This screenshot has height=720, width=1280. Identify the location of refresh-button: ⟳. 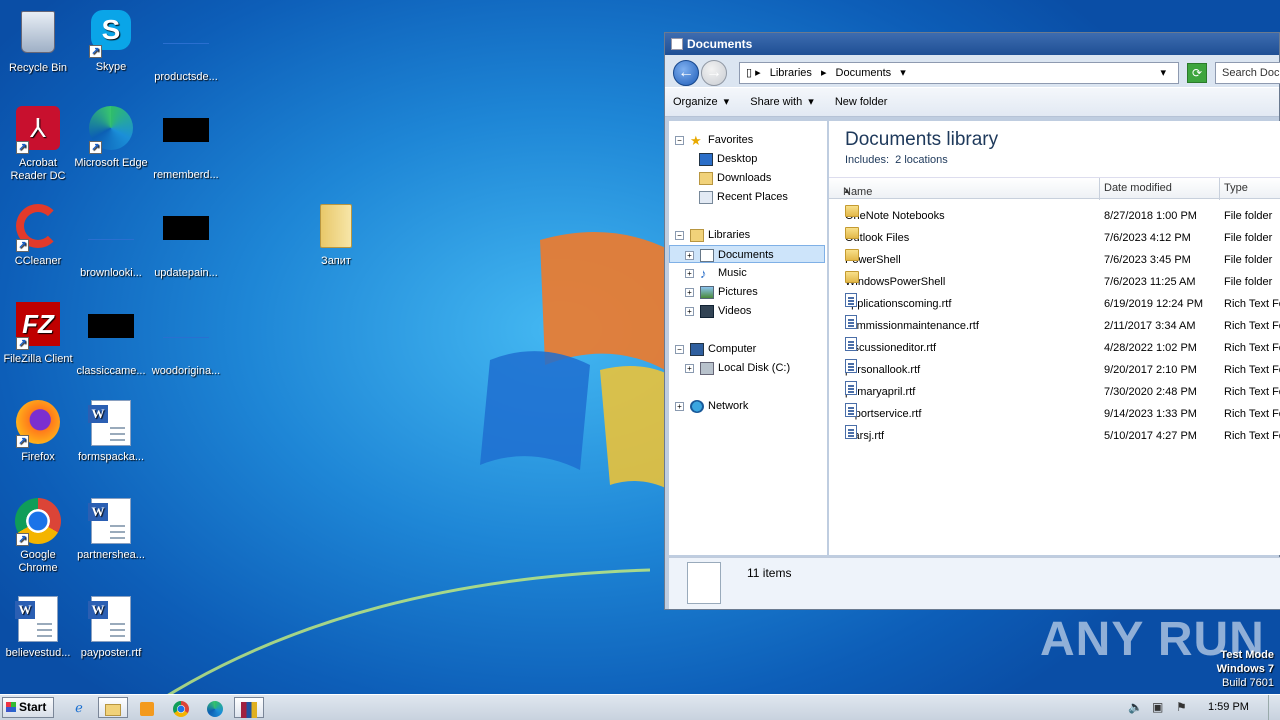
(1197, 73).